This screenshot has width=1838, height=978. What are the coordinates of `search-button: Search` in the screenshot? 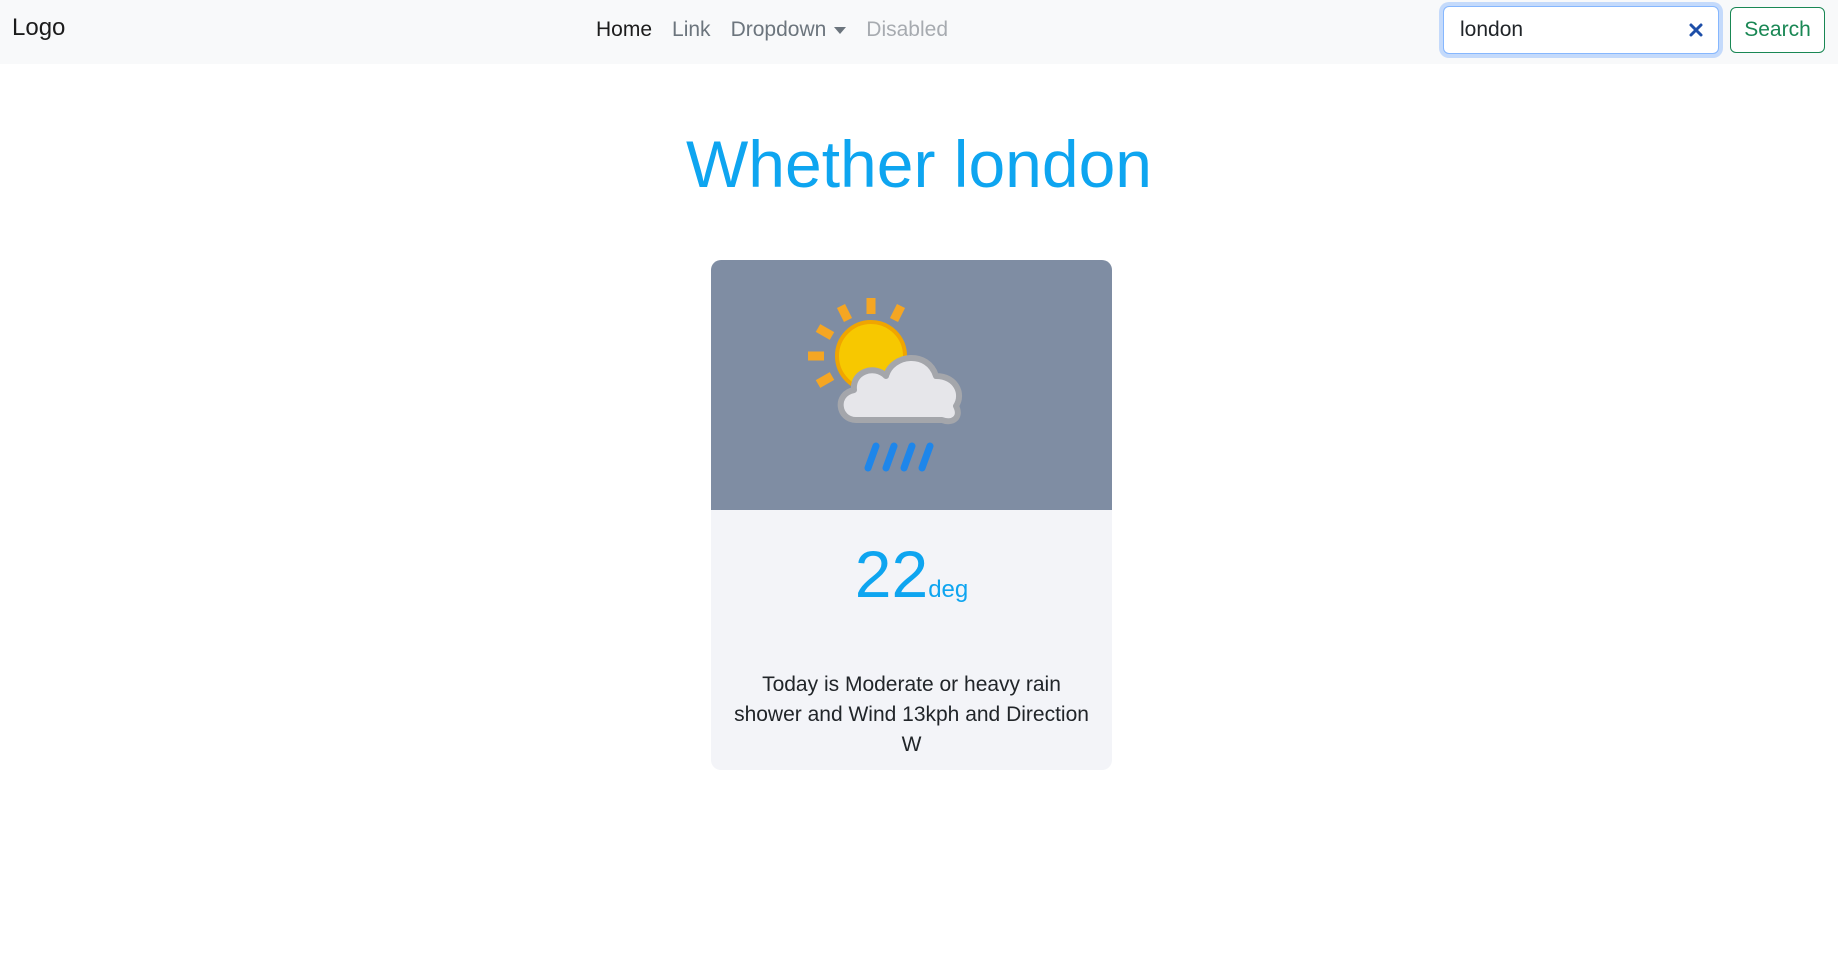 It's located at (1777, 30).